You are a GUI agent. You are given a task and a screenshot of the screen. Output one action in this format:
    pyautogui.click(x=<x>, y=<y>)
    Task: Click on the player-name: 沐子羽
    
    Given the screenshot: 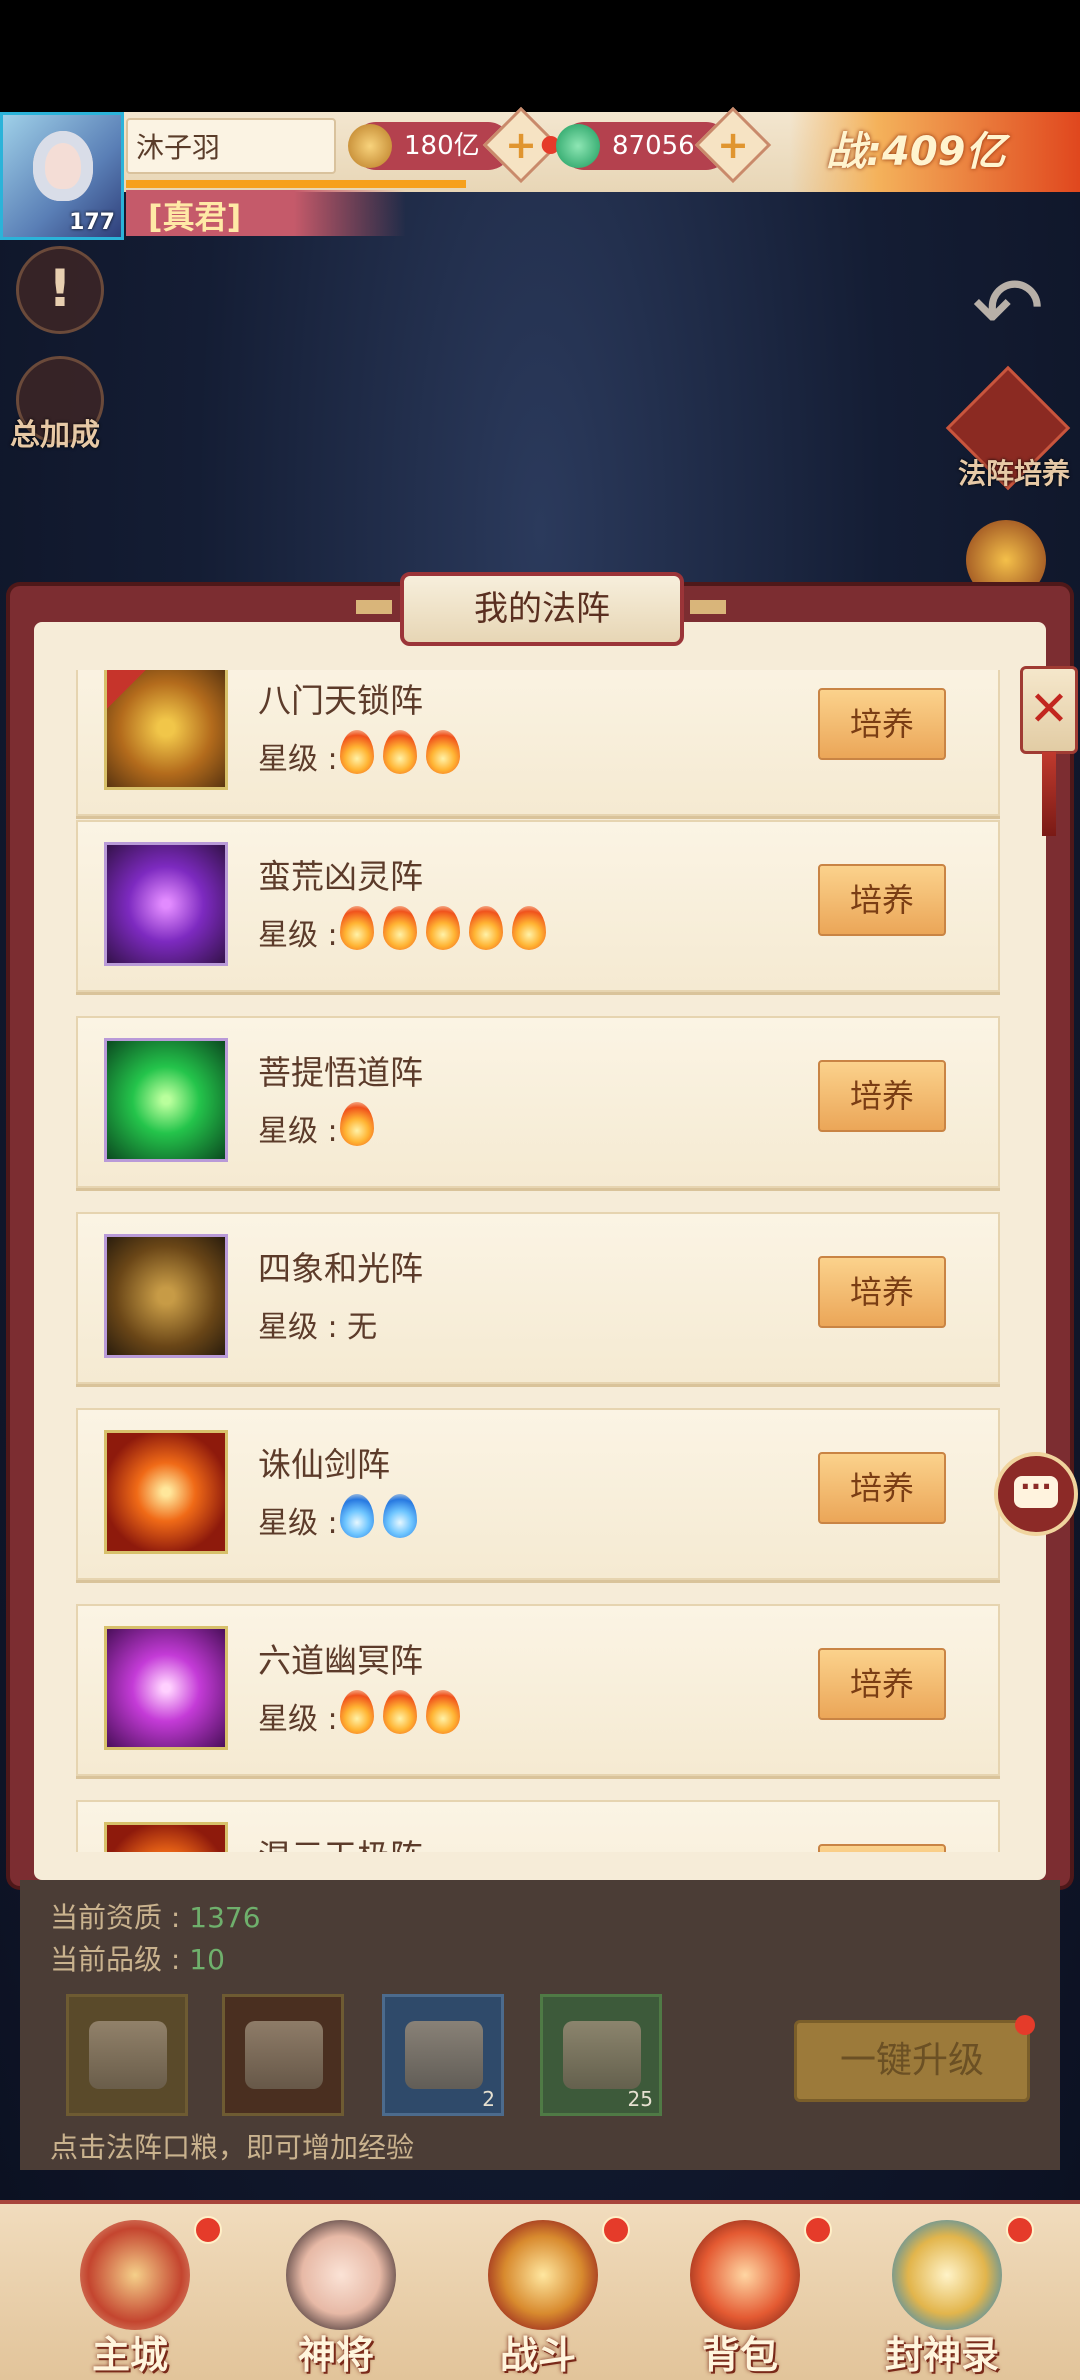 What is the action you would take?
    pyautogui.click(x=231, y=146)
    